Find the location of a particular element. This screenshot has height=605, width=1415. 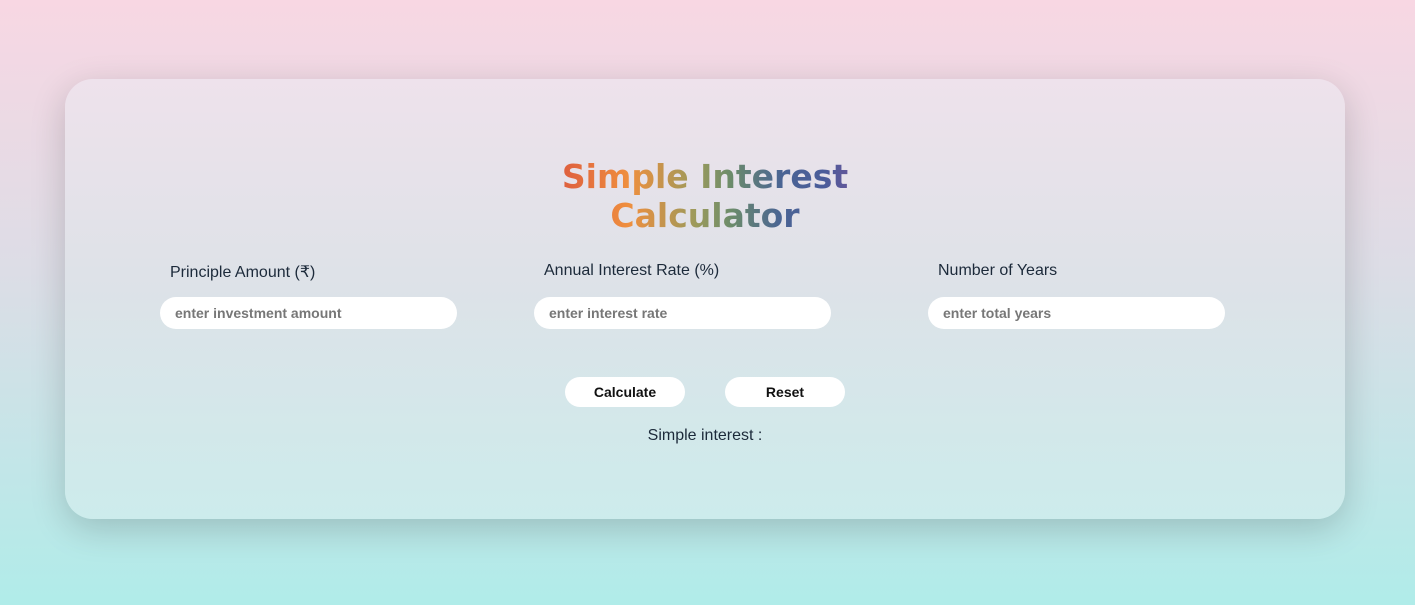

result-label: Simple interest : is located at coordinates (705, 435).